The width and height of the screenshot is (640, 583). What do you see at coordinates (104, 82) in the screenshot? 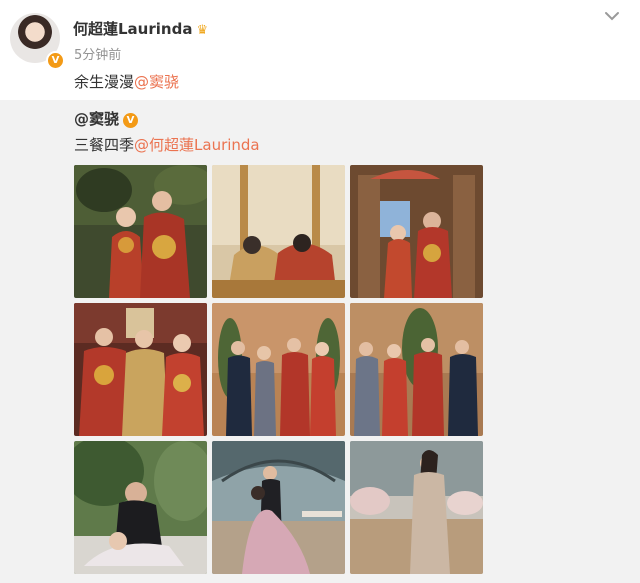
I see `post-text-body: 余生漫漫` at bounding box center [104, 82].